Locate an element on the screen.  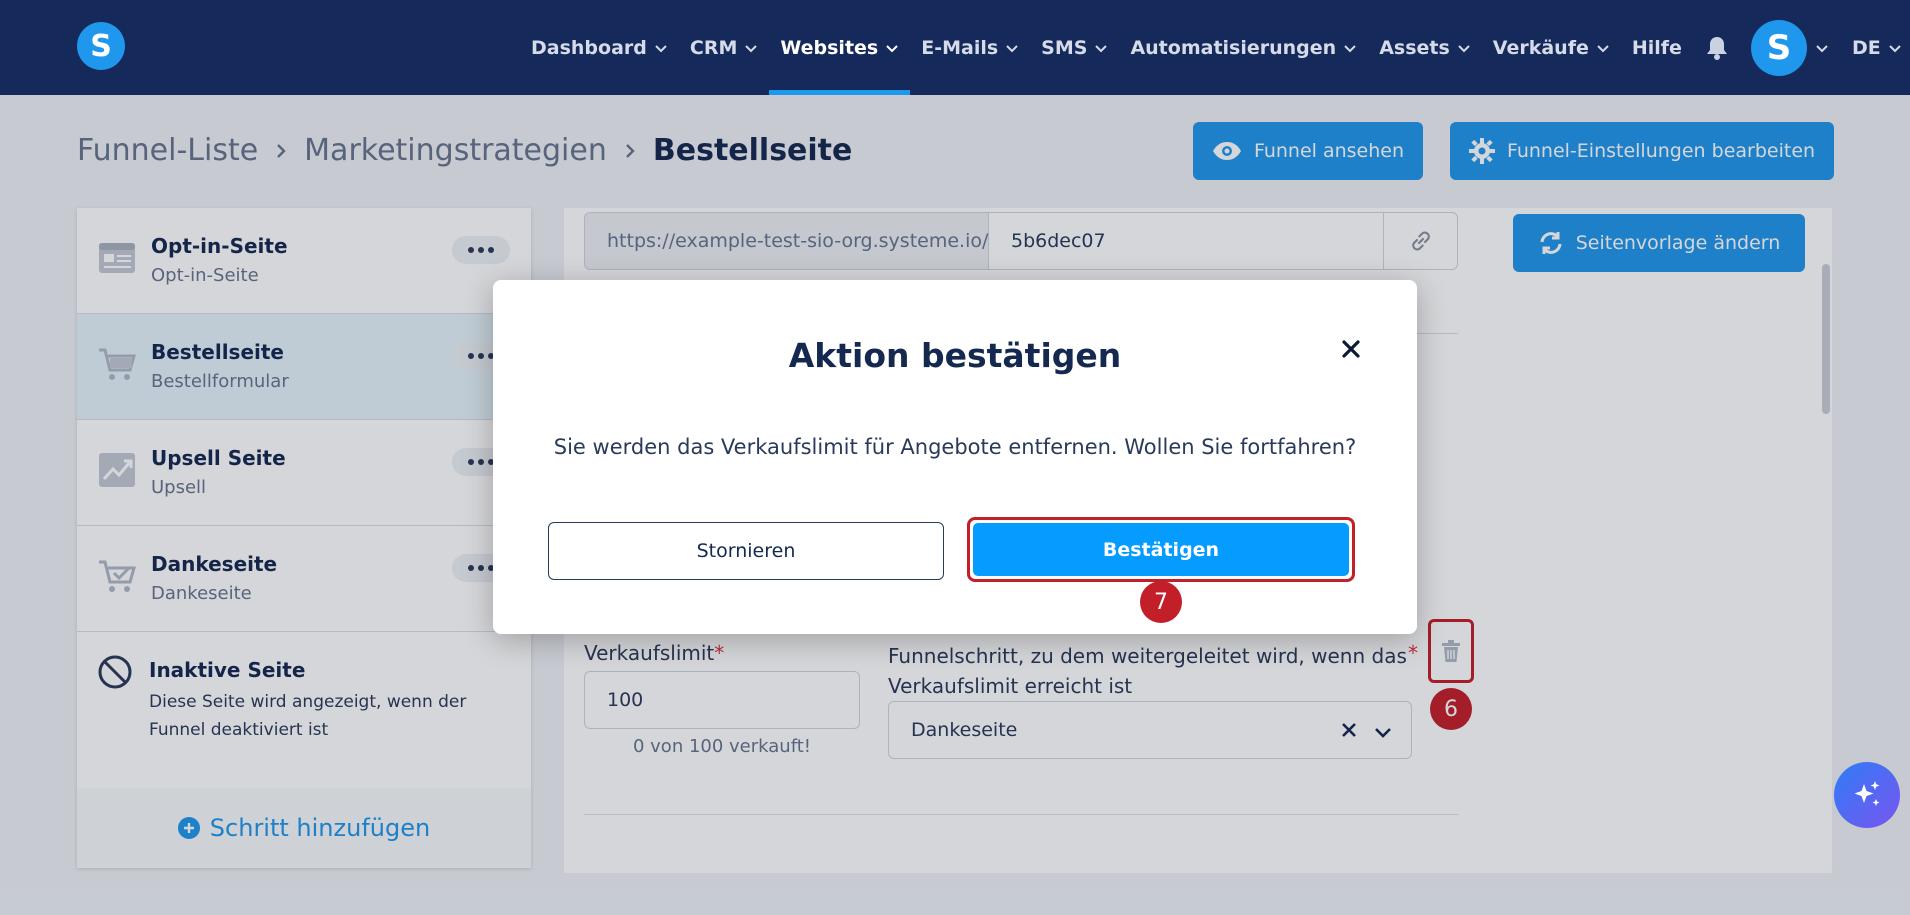
annotation-badge-7: 7 is located at coordinates (1161, 602).